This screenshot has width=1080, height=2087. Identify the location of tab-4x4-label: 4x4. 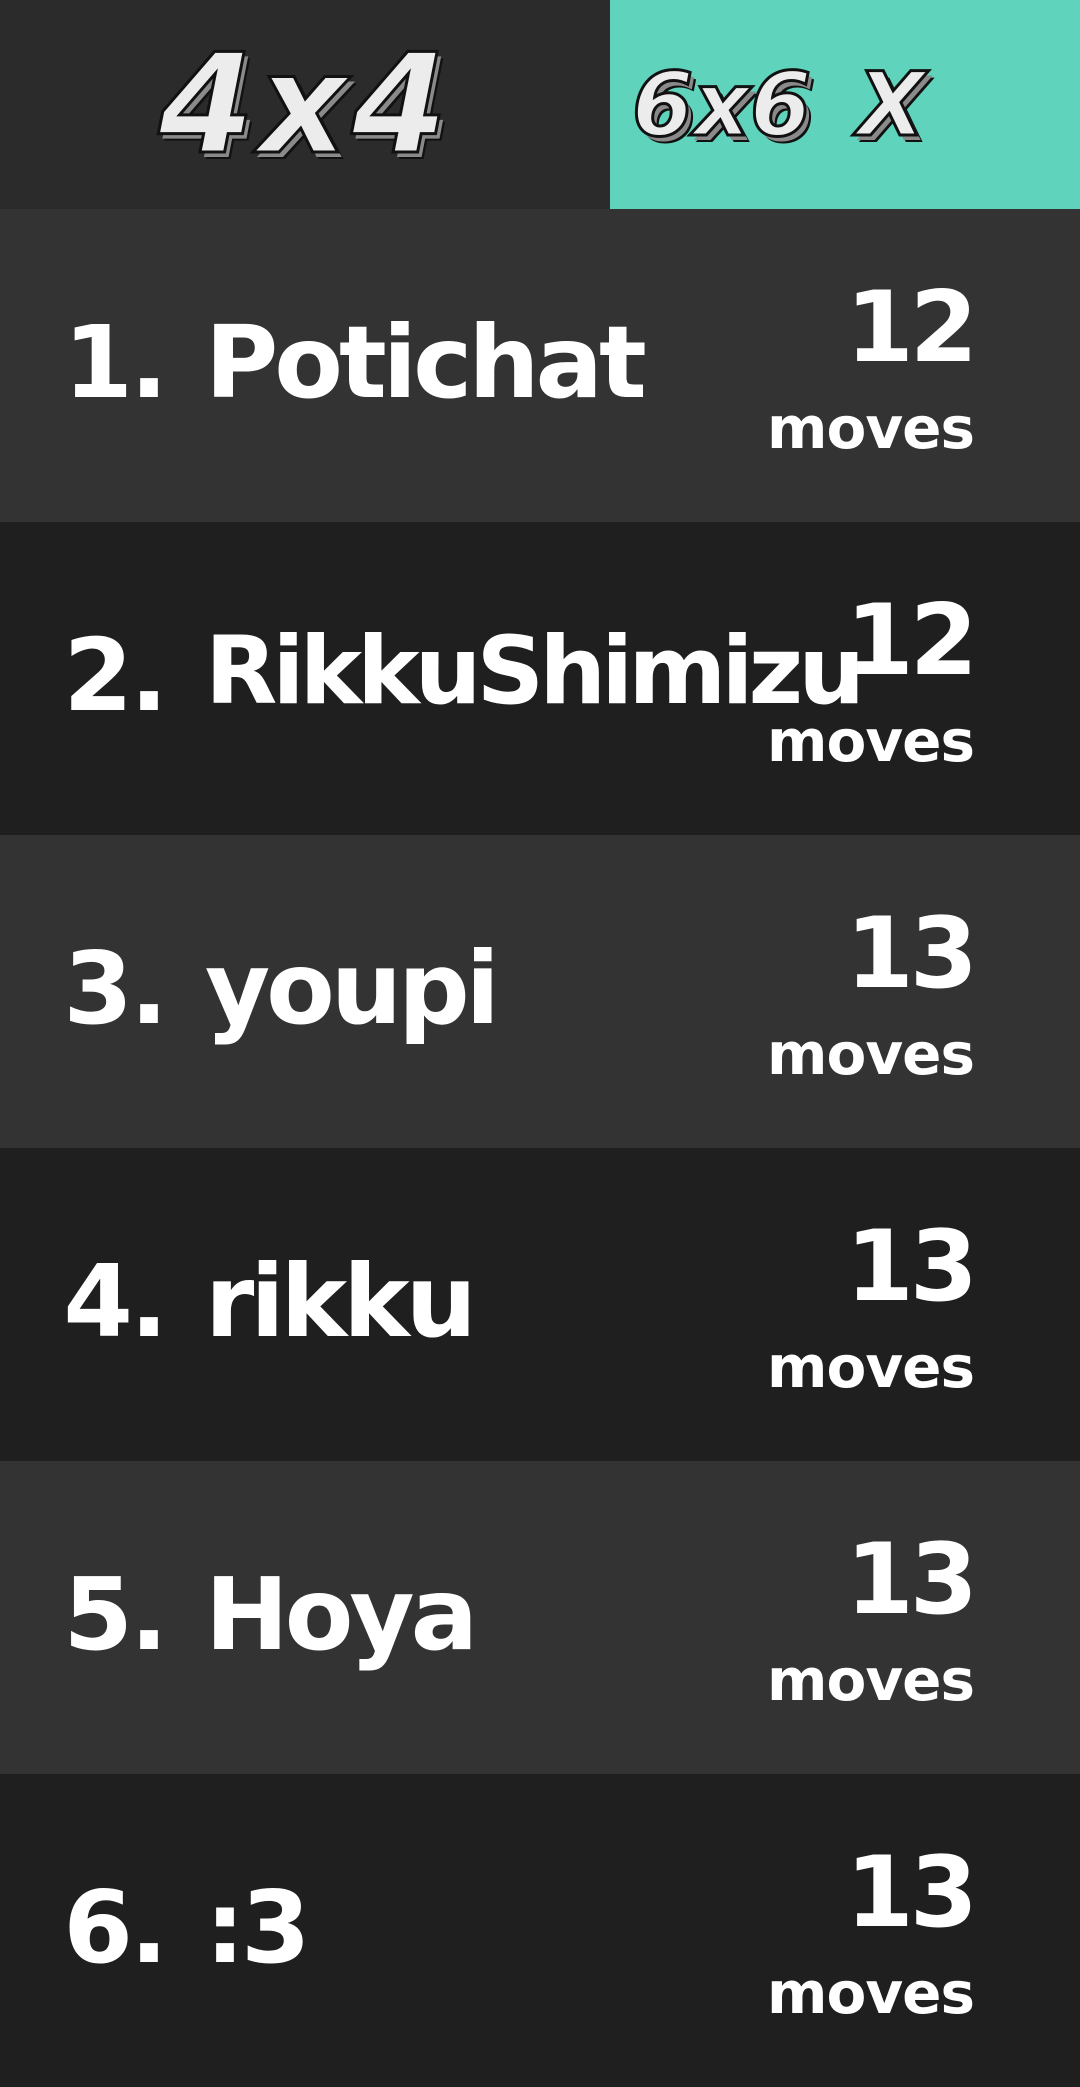
(304, 105).